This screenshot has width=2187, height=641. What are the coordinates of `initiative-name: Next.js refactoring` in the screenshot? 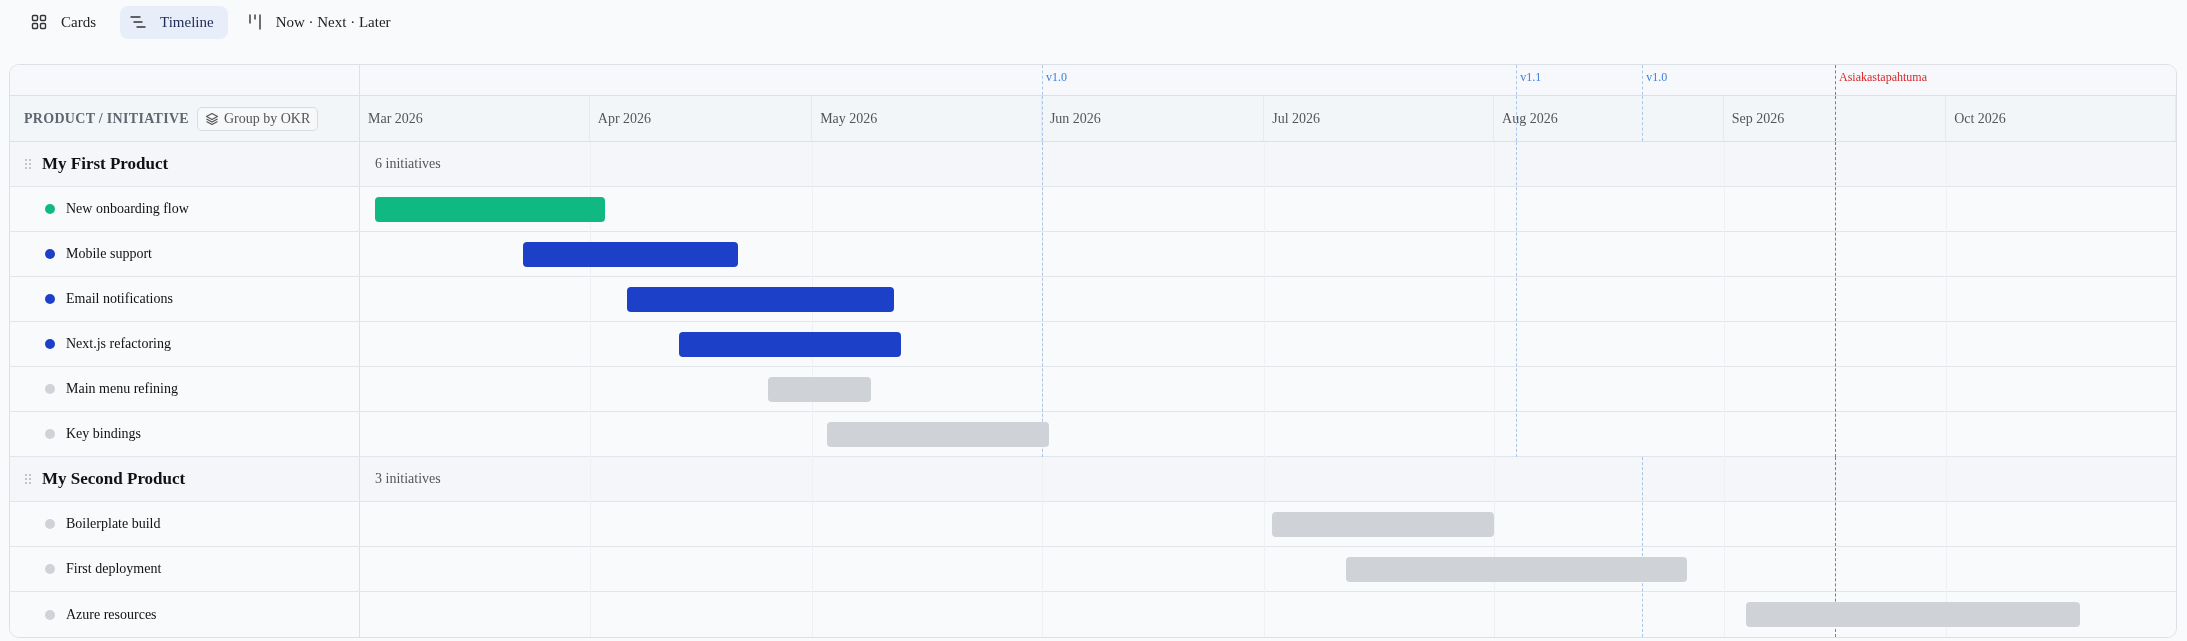 It's located at (118, 344).